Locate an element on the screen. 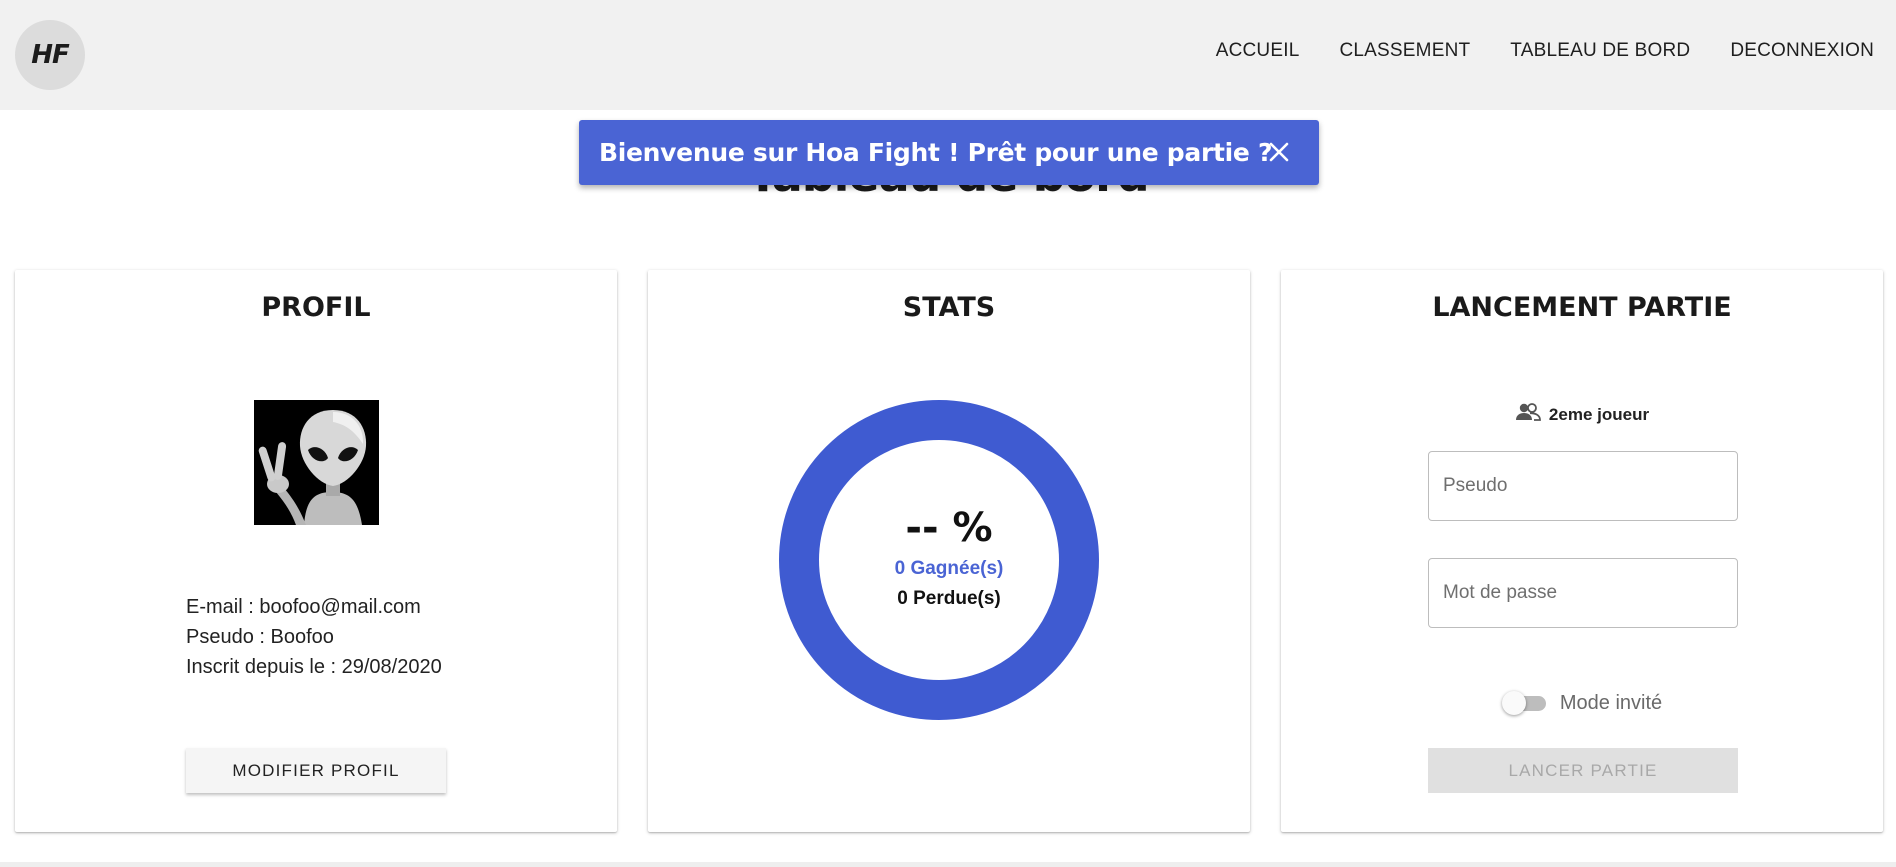 The width and height of the screenshot is (1896, 867). win-percentage: -- % is located at coordinates (949, 528).